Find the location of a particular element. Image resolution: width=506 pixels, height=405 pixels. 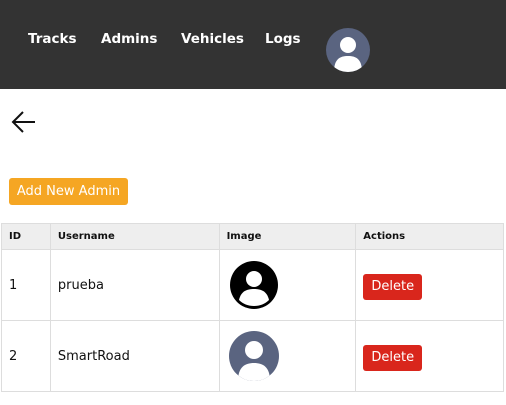

column-header-username: Username is located at coordinates (134, 236).